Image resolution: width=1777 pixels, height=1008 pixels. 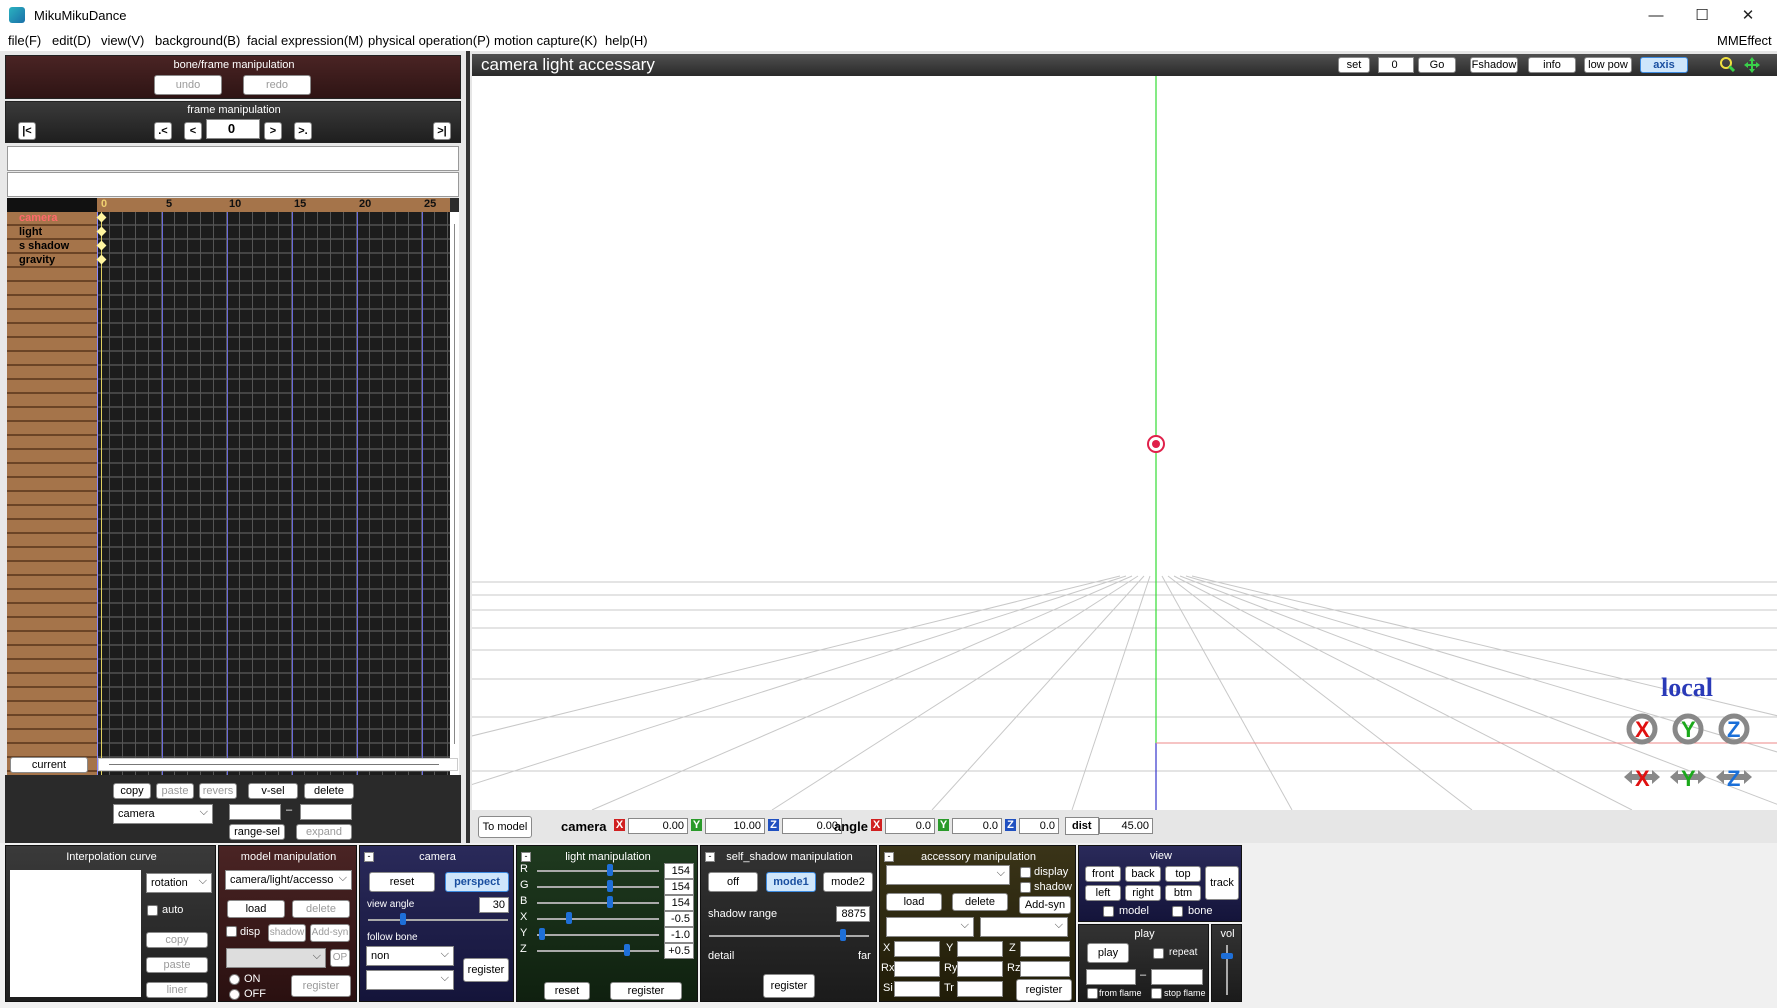 I want to click on light-y-input: -1.0, so click(x=679, y=935).